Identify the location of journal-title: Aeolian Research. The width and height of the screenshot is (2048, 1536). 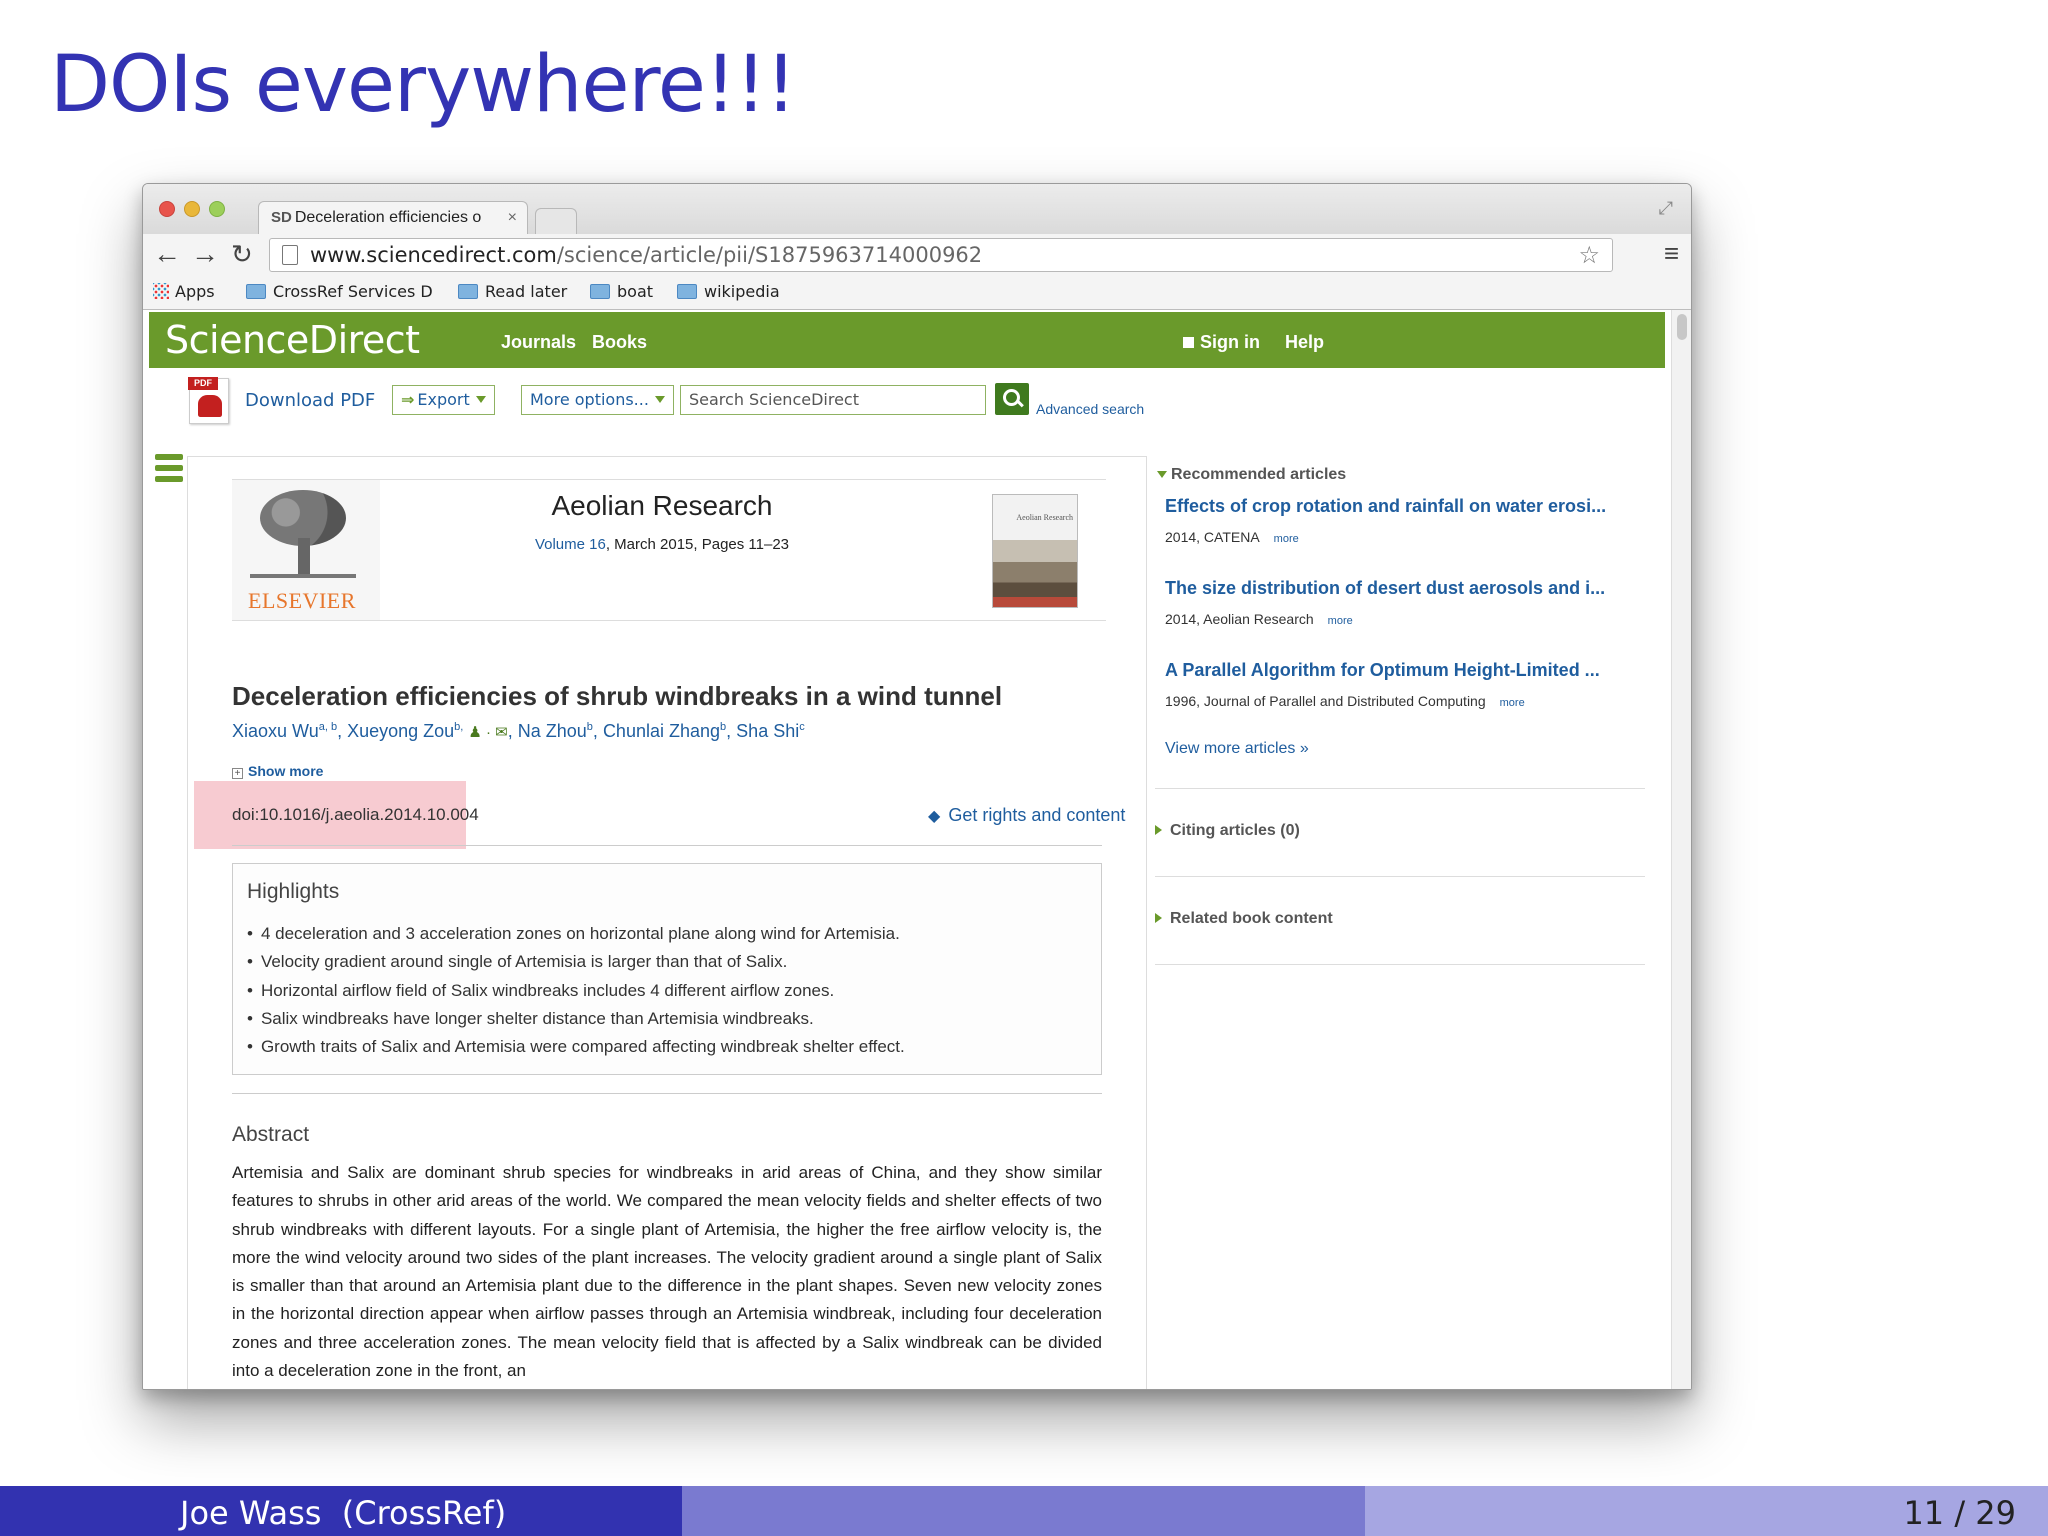
(662, 506).